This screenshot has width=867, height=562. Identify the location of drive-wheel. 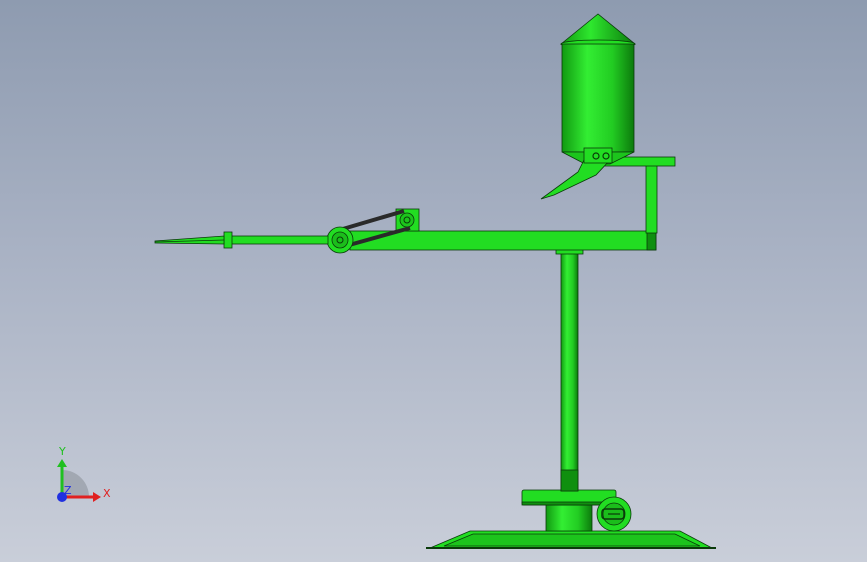
(614, 514).